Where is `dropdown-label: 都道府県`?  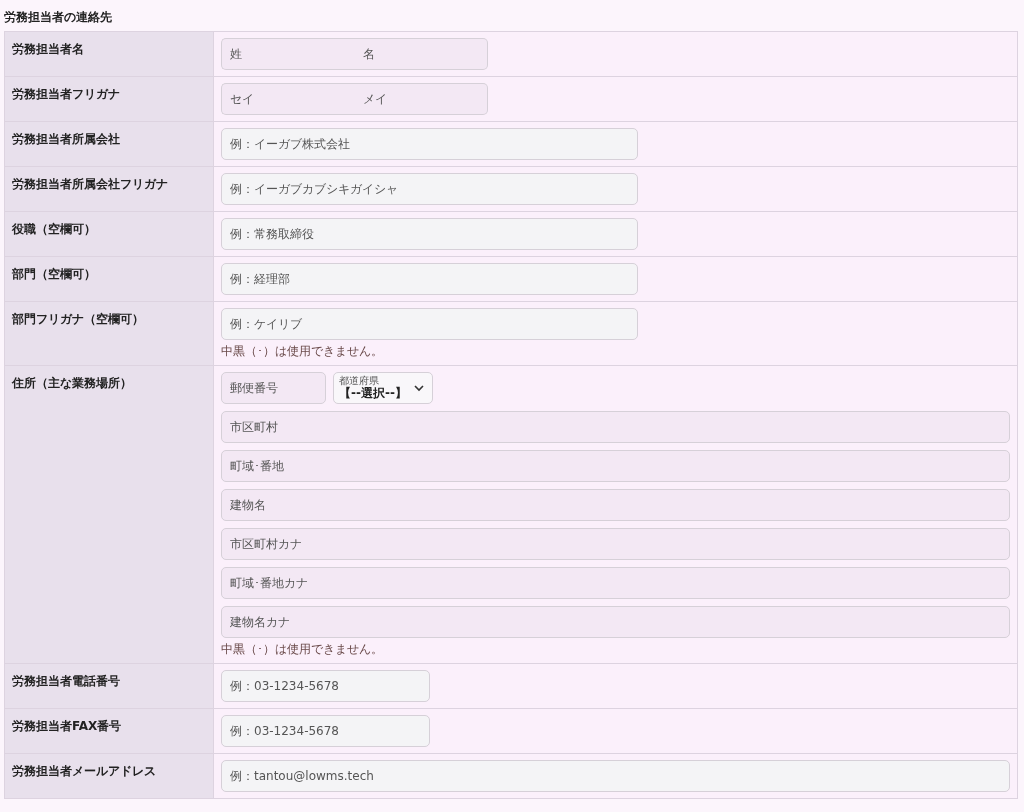
dropdown-label: 都道府県 is located at coordinates (359, 381).